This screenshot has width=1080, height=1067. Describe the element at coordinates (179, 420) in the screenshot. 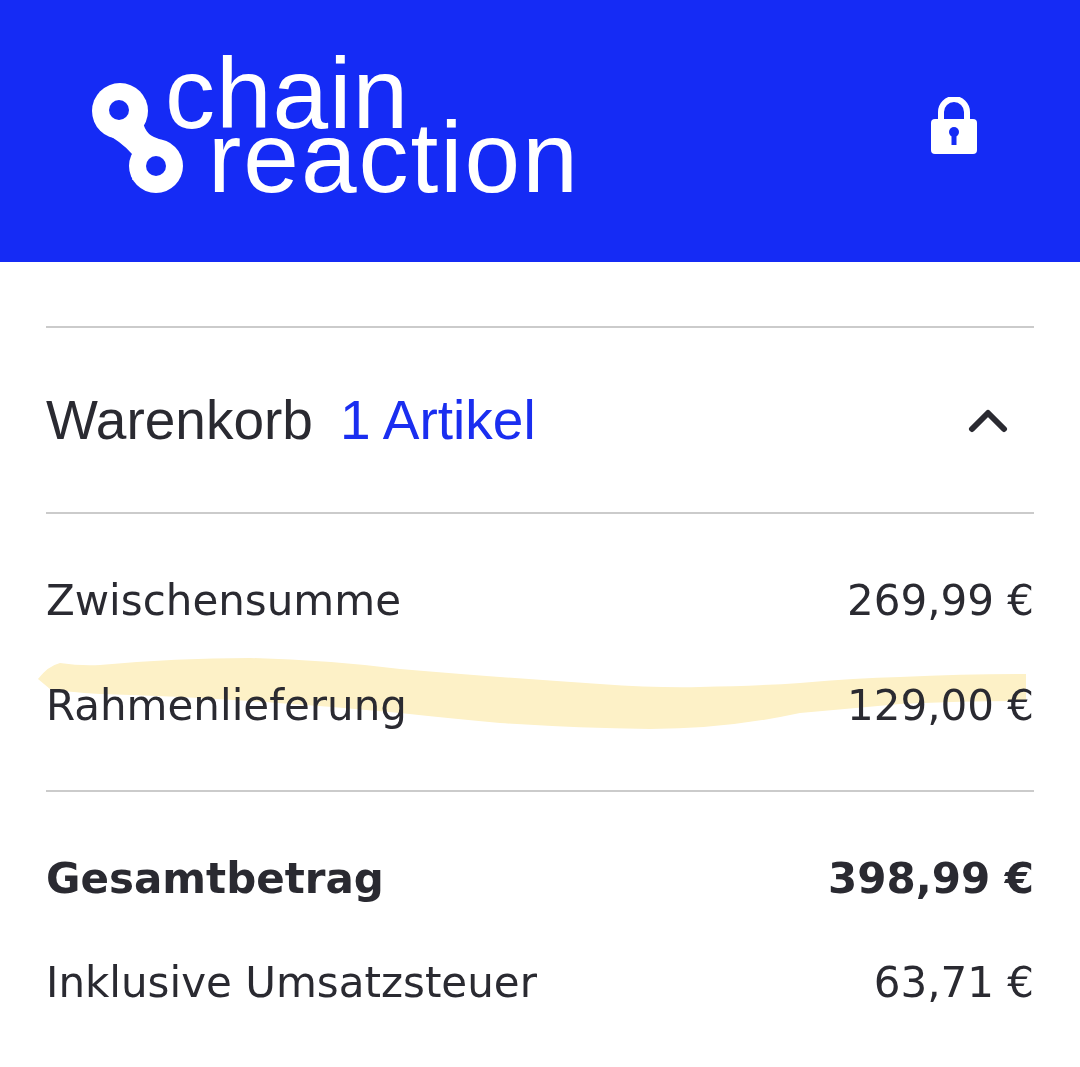

I see `cart-title: Warenkorb` at that location.